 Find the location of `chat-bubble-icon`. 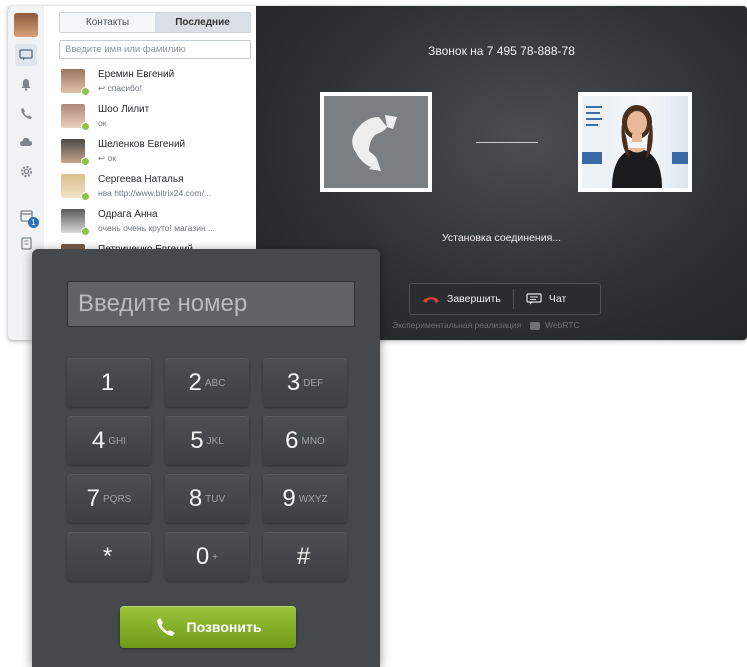

chat-bubble-icon is located at coordinates (534, 299).